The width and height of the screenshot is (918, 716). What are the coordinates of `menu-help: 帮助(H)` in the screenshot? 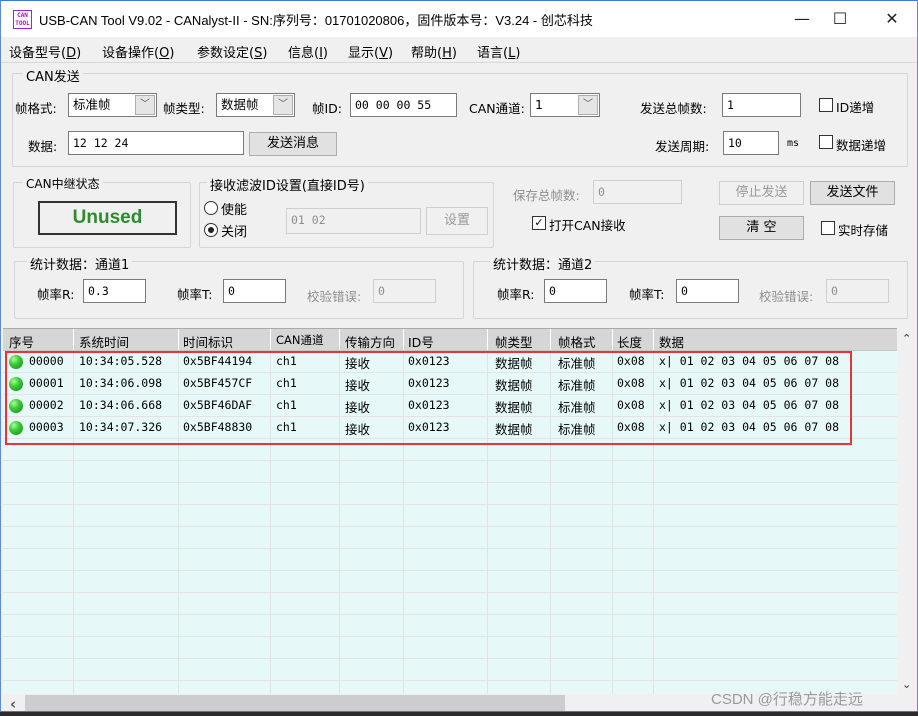 It's located at (434, 51).